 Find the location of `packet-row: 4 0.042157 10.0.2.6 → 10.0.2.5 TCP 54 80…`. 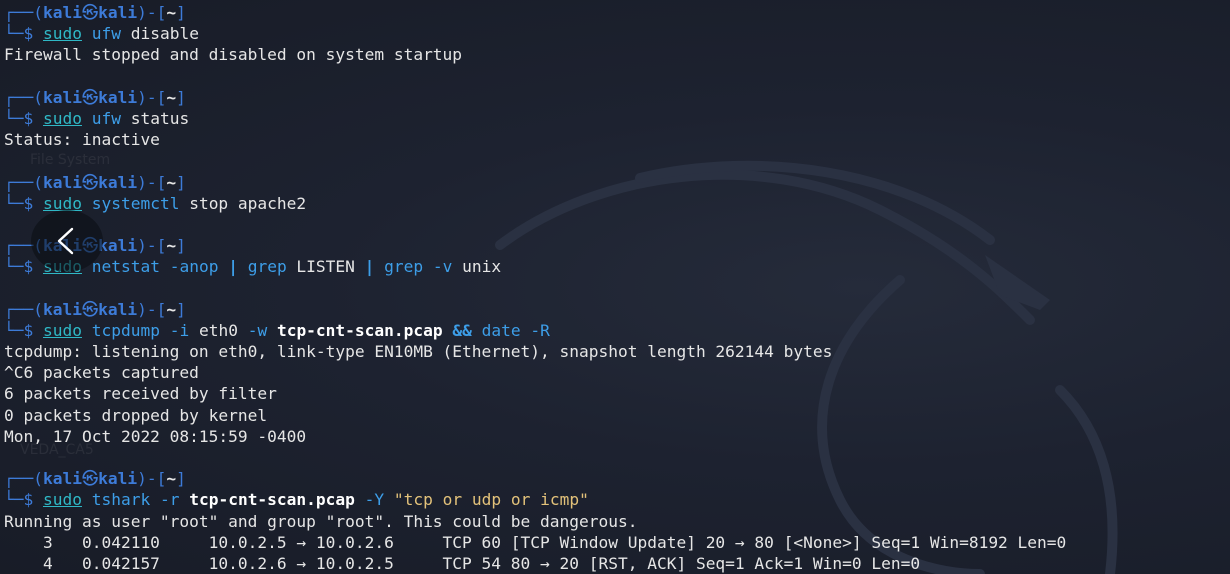

packet-row: 4 0.042157 10.0.2.6 → 10.0.2.5 TCP 54 80… is located at coordinates (462, 563).